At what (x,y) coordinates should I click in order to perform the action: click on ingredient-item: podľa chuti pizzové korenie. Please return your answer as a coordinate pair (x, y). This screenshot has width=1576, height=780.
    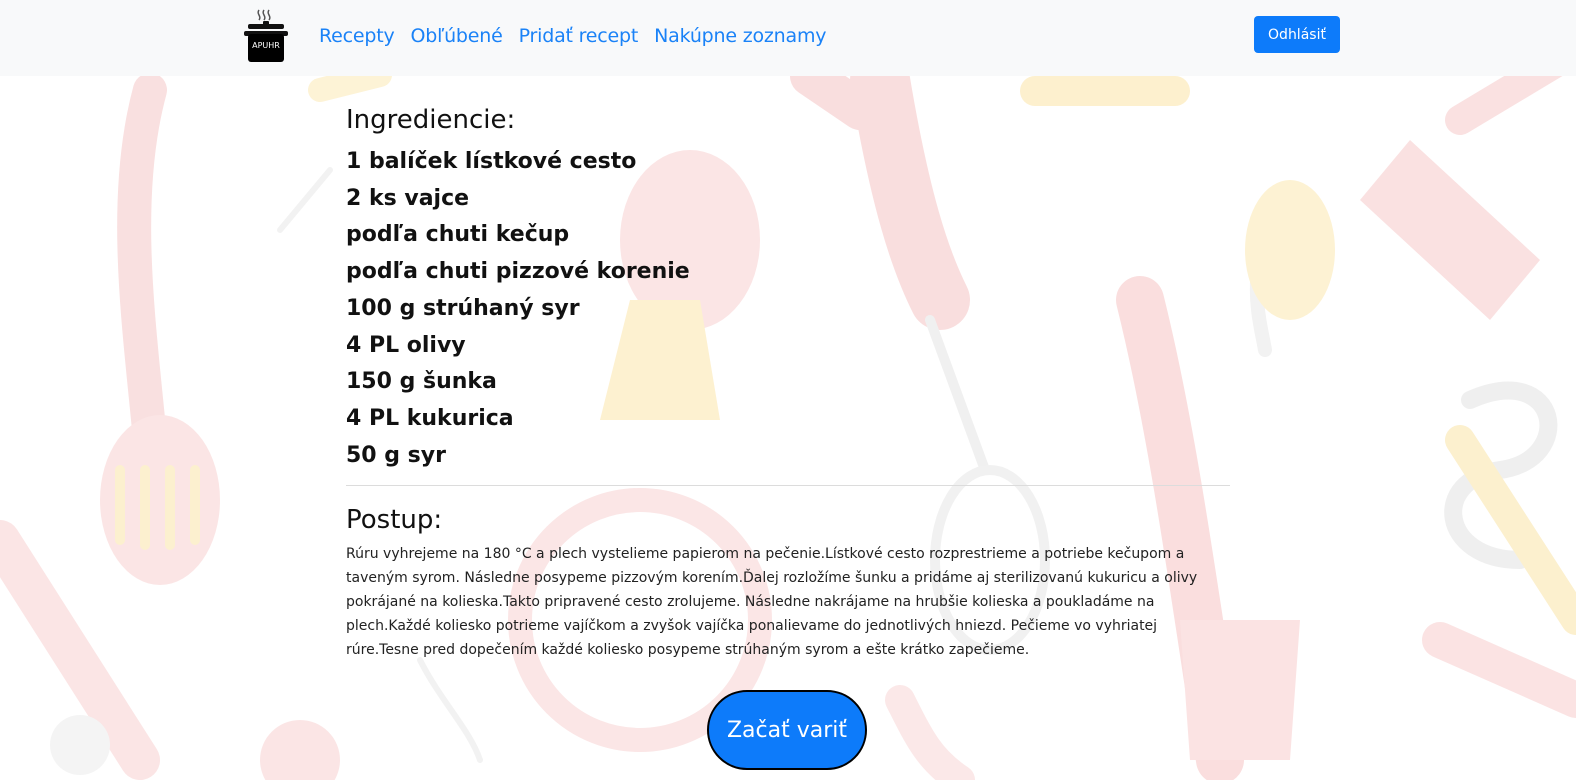
    Looking at the image, I should click on (518, 272).